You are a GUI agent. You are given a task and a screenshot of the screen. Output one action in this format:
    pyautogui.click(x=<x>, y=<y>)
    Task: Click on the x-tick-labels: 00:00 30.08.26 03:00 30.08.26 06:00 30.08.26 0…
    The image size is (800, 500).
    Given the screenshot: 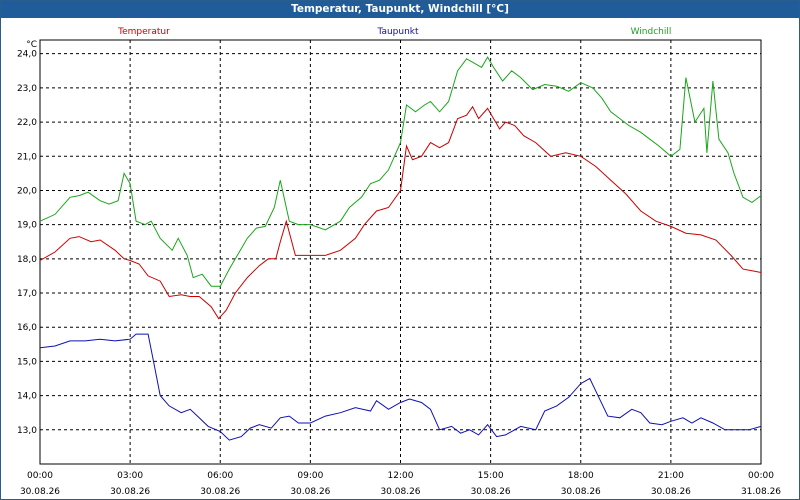 What is the action you would take?
    pyautogui.click(x=400, y=484)
    